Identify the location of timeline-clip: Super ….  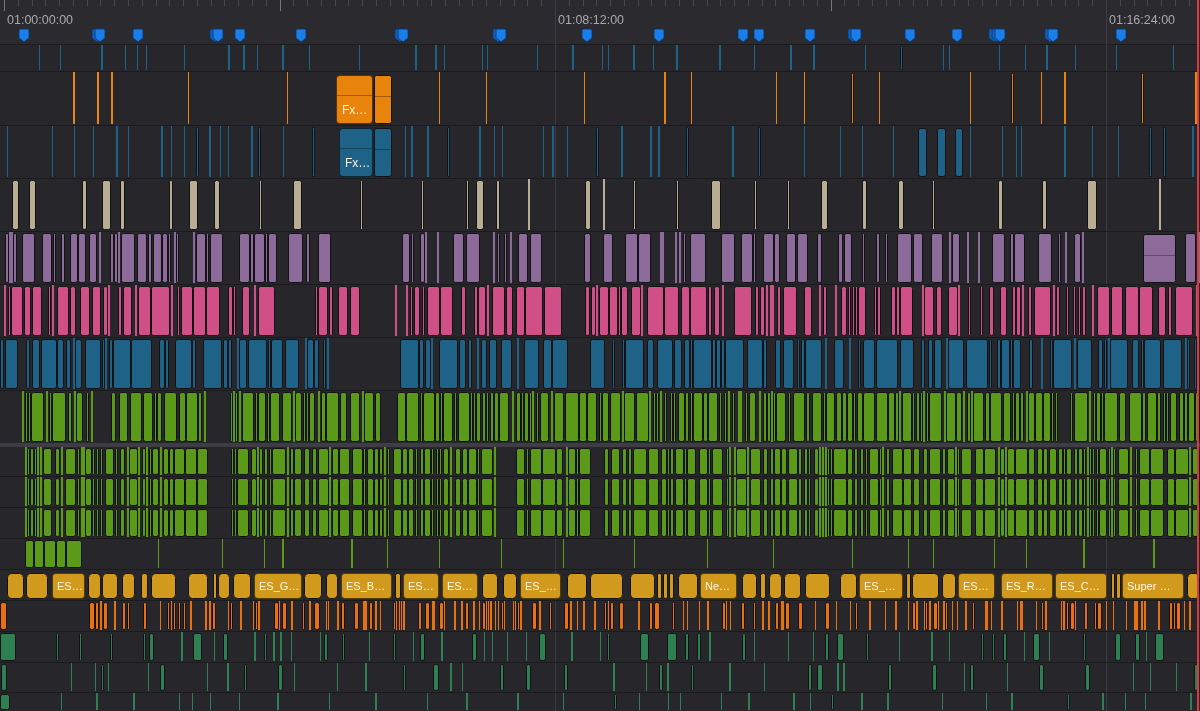
(1153, 586).